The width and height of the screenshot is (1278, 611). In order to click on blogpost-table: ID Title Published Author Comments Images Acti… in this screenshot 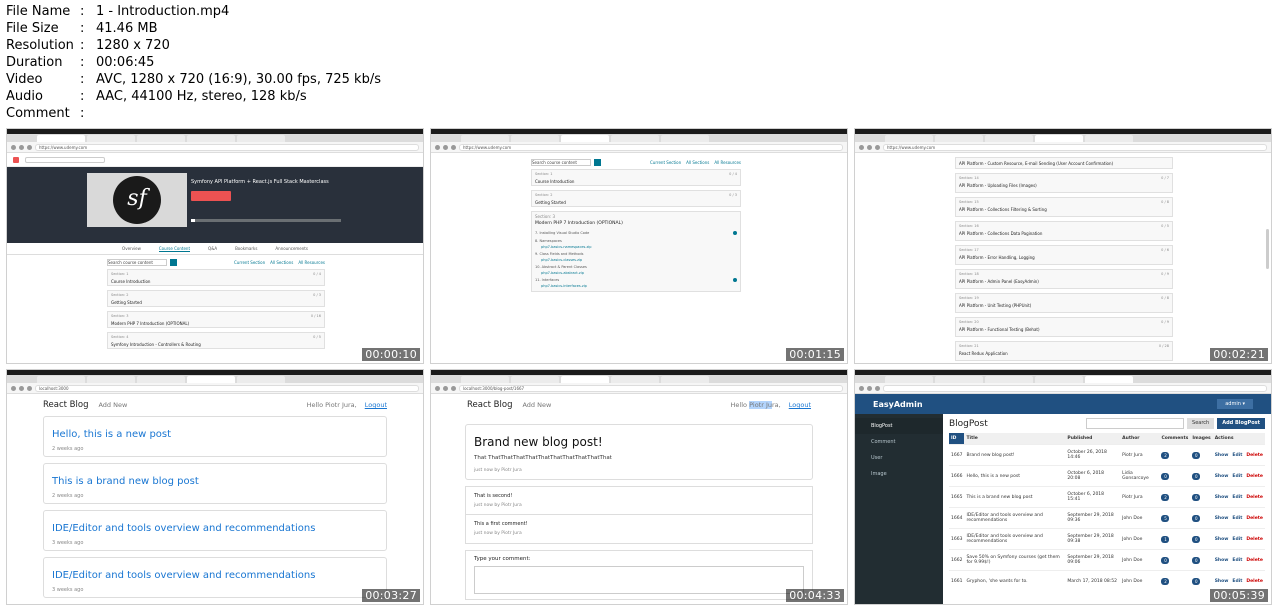, I will do `click(1107, 512)`.